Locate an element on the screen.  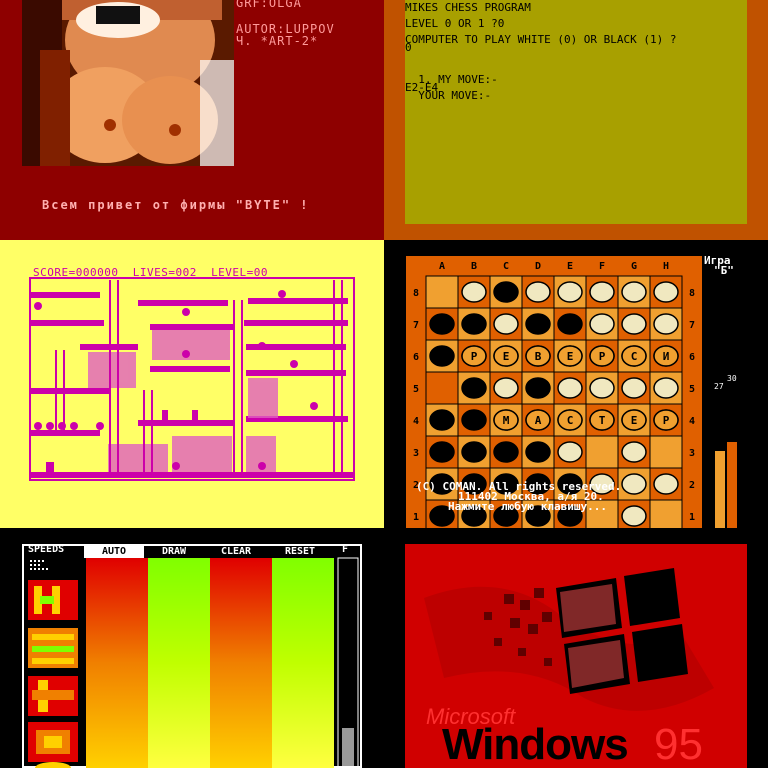
game-level-map is located at coordinates (192, 379).